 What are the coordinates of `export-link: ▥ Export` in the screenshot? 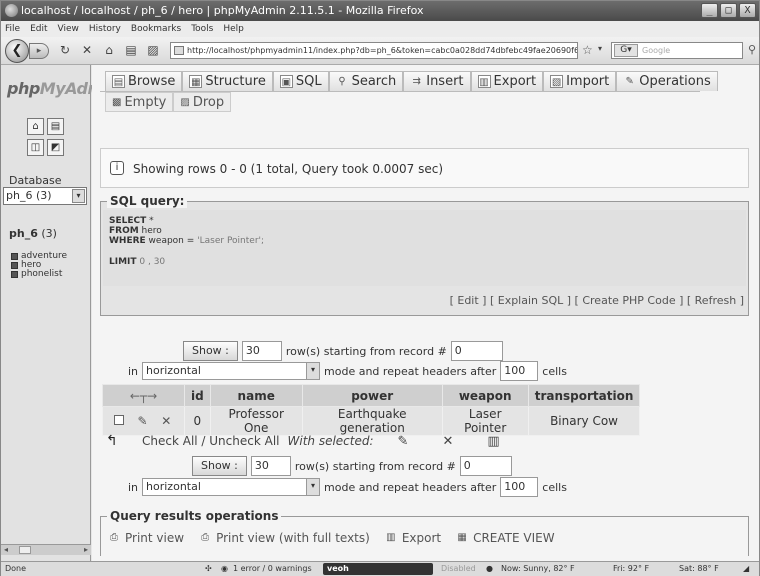 It's located at (412, 538).